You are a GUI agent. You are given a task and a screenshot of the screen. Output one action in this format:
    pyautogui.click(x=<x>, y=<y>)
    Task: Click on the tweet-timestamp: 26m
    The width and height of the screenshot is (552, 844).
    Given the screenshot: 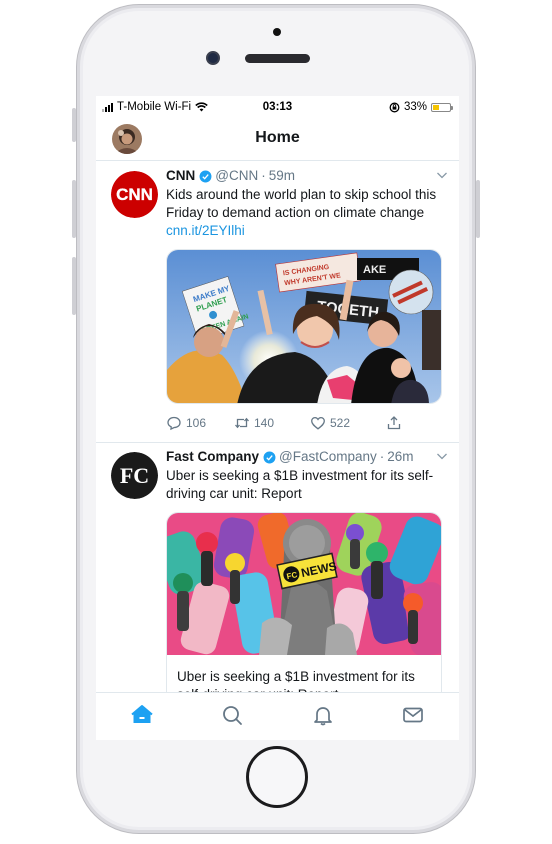 What is the action you would take?
    pyautogui.click(x=400, y=457)
    